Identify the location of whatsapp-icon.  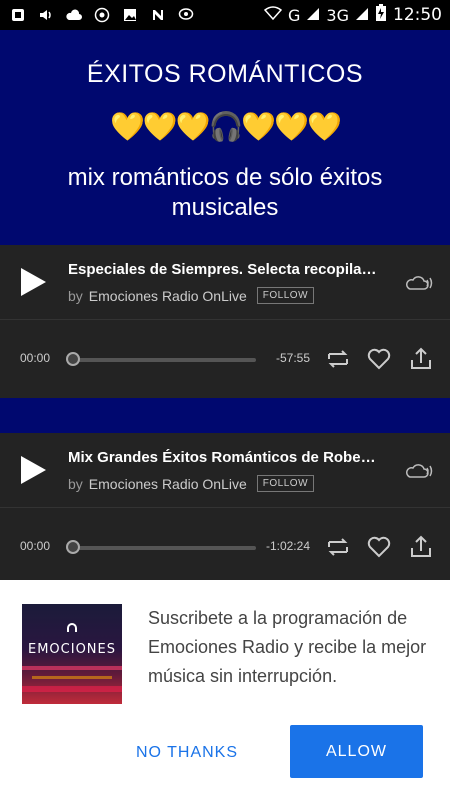
(102, 15).